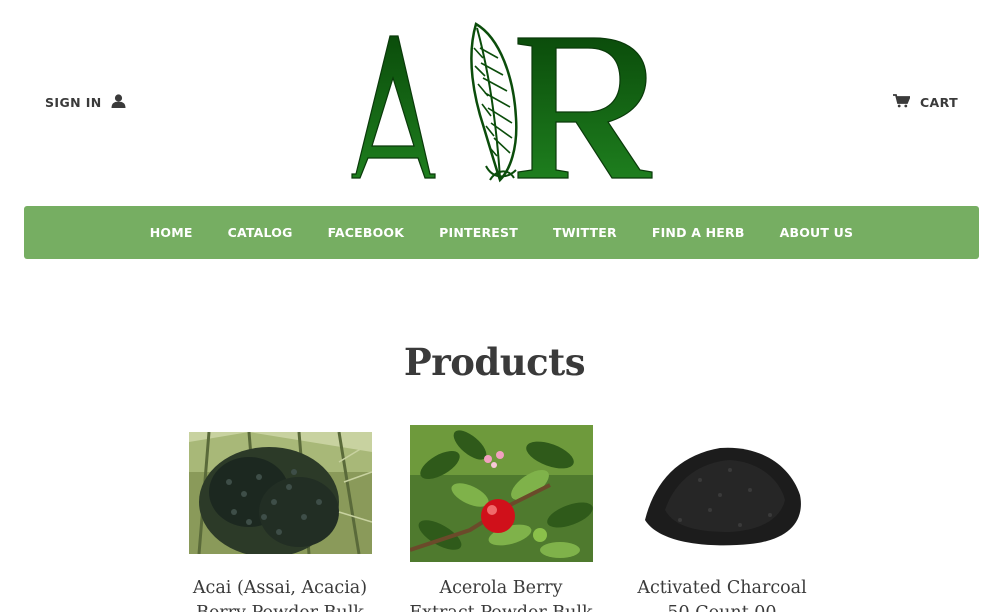 The height and width of the screenshot is (612, 989). I want to click on product-name-line: Activated Charcoal, so click(722, 588).